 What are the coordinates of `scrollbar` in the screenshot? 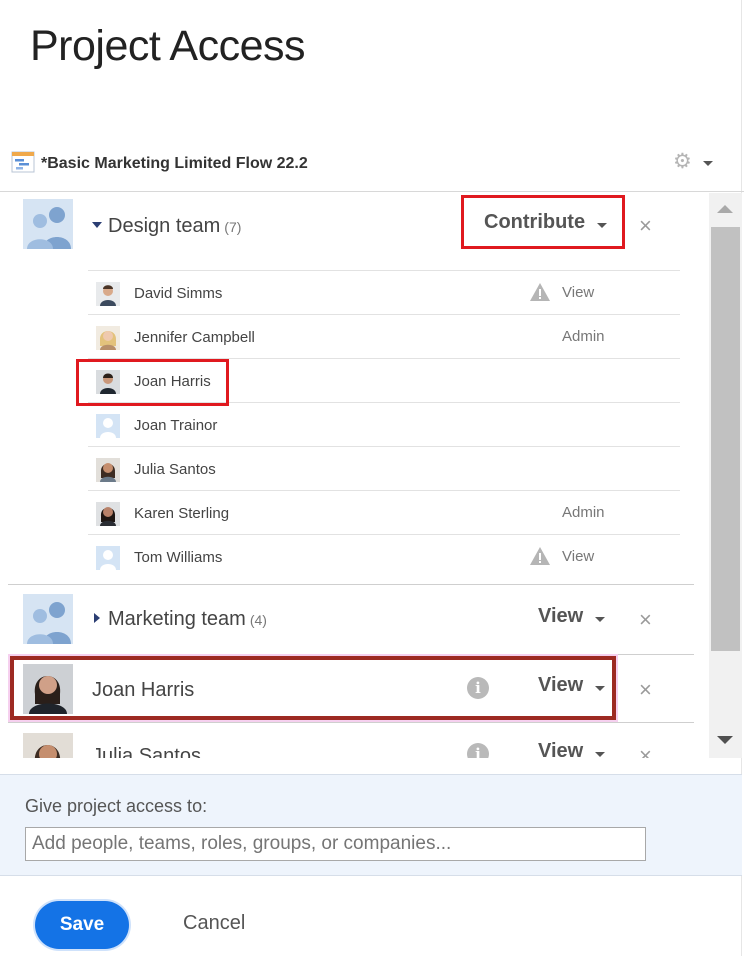 It's located at (725, 475).